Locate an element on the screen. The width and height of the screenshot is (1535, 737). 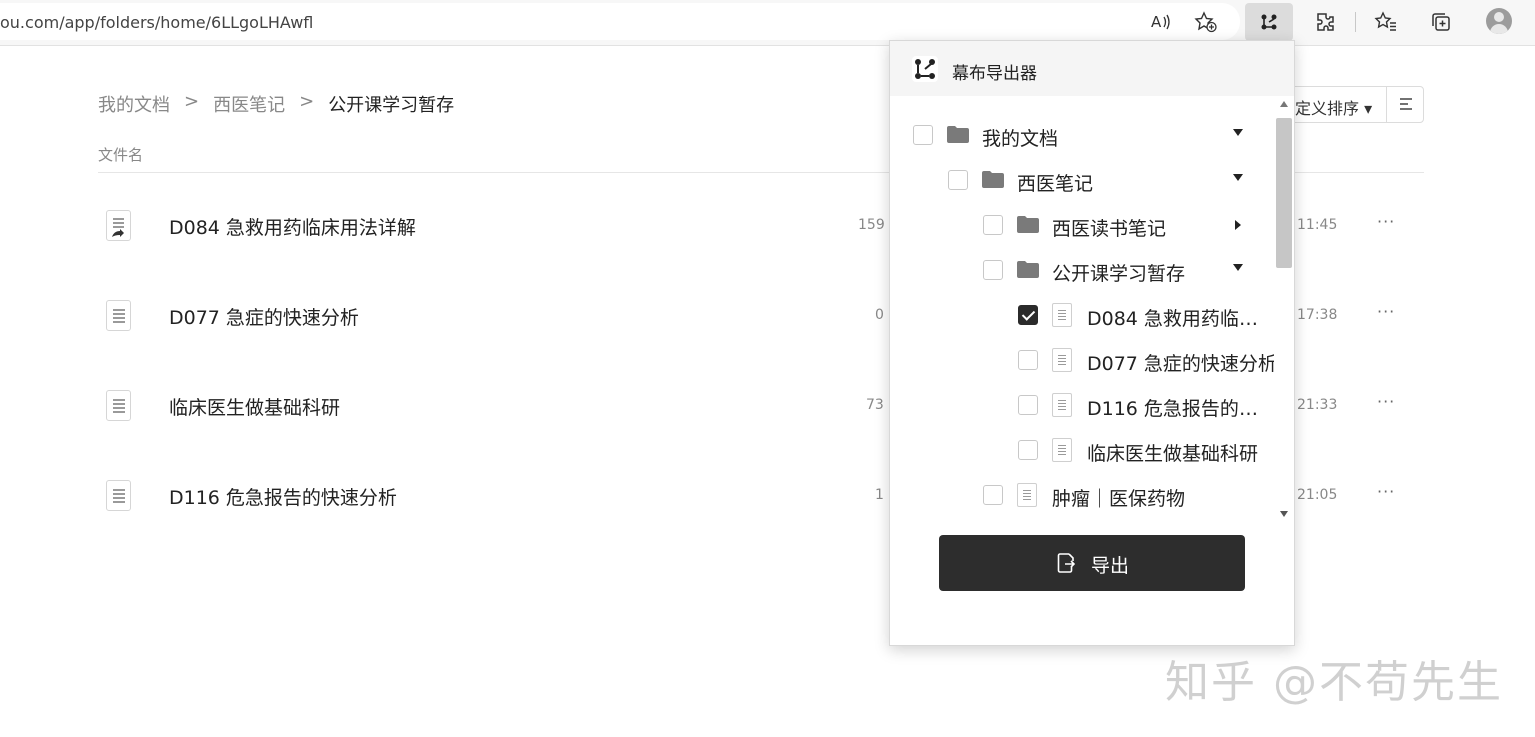
tree-item-label: 肿瘤｜医保药物 is located at coordinates (1152, 497).